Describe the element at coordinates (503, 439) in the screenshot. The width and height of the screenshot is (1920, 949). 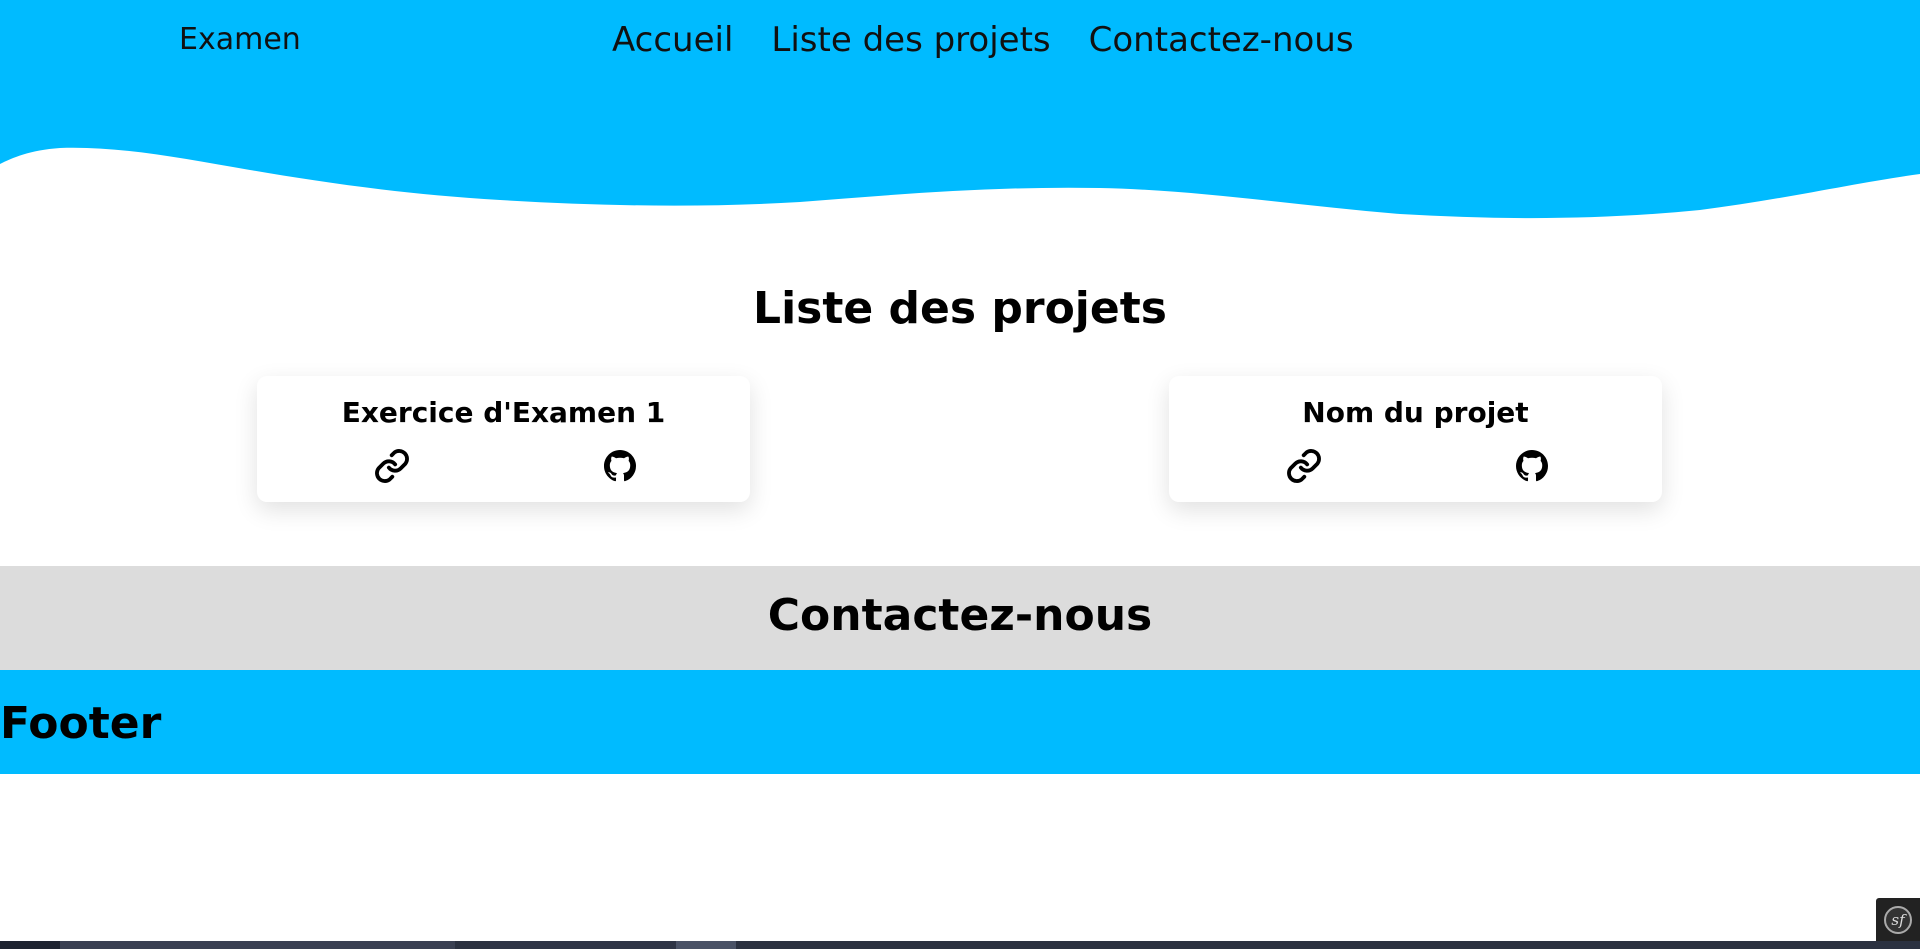
I see `project-card: Exercice d'Examen 1` at that location.